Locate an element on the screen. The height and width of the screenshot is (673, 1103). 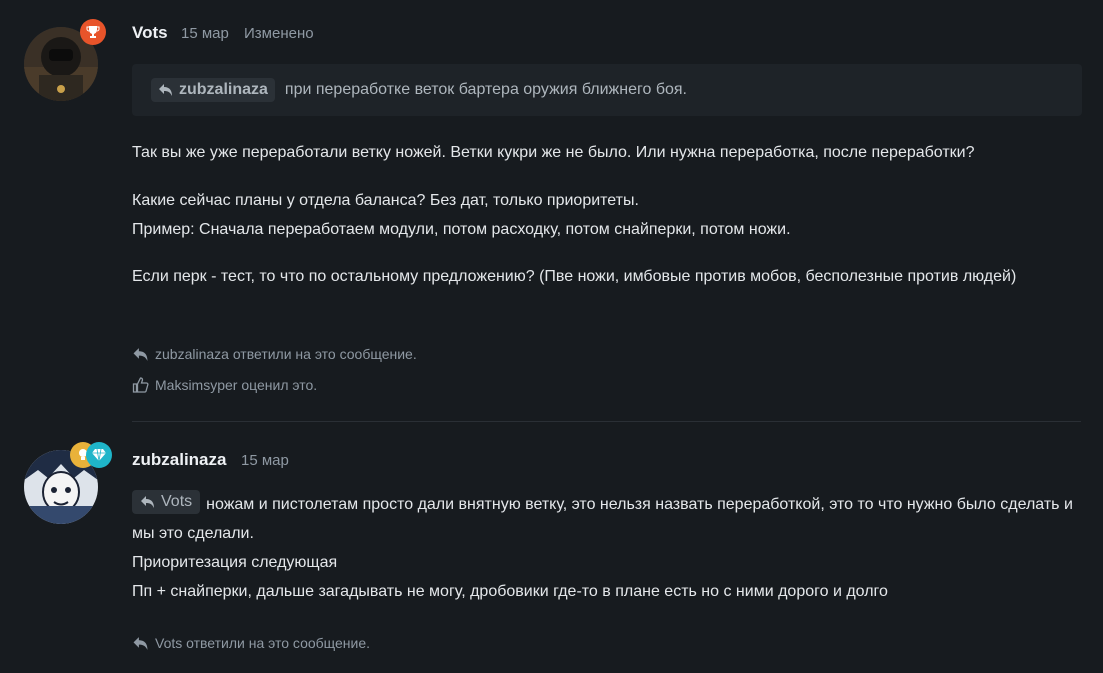
edited-label: Изменено is located at coordinates (279, 33).